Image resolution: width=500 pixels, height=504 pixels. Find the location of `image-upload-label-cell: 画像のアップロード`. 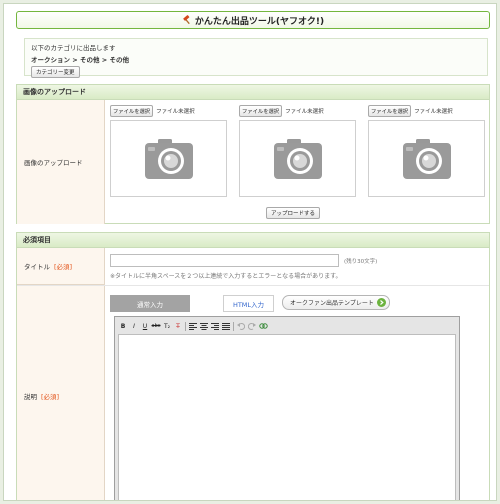

image-upload-label-cell: 画像のアップロード is located at coordinates (61, 162).